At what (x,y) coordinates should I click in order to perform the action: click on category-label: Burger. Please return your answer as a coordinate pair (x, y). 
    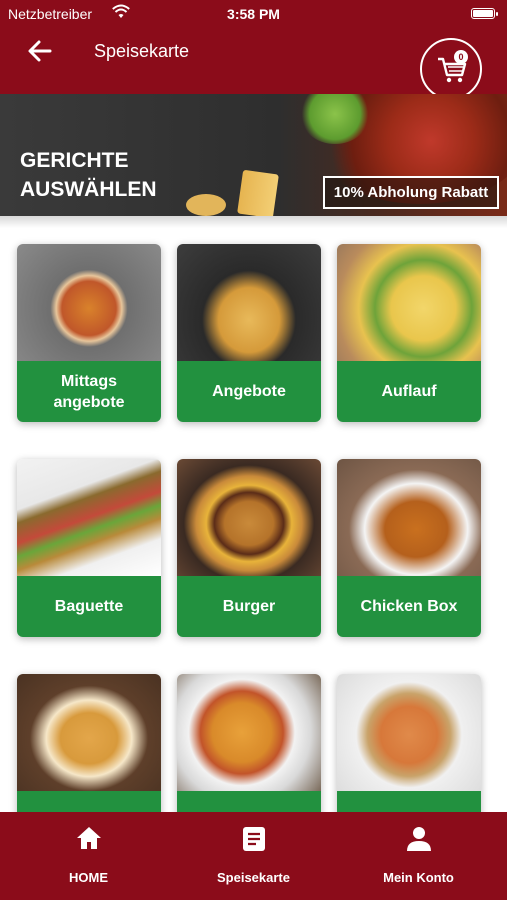
    Looking at the image, I should click on (249, 606).